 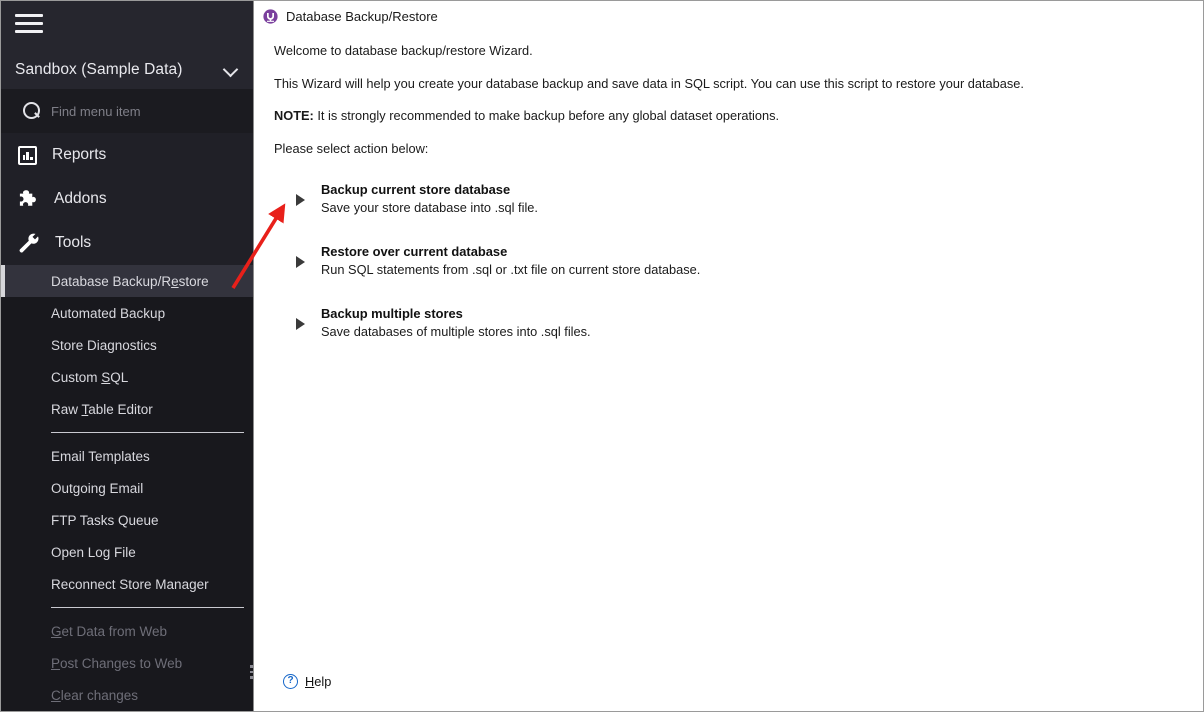 I want to click on search-icon, so click(x=31, y=110).